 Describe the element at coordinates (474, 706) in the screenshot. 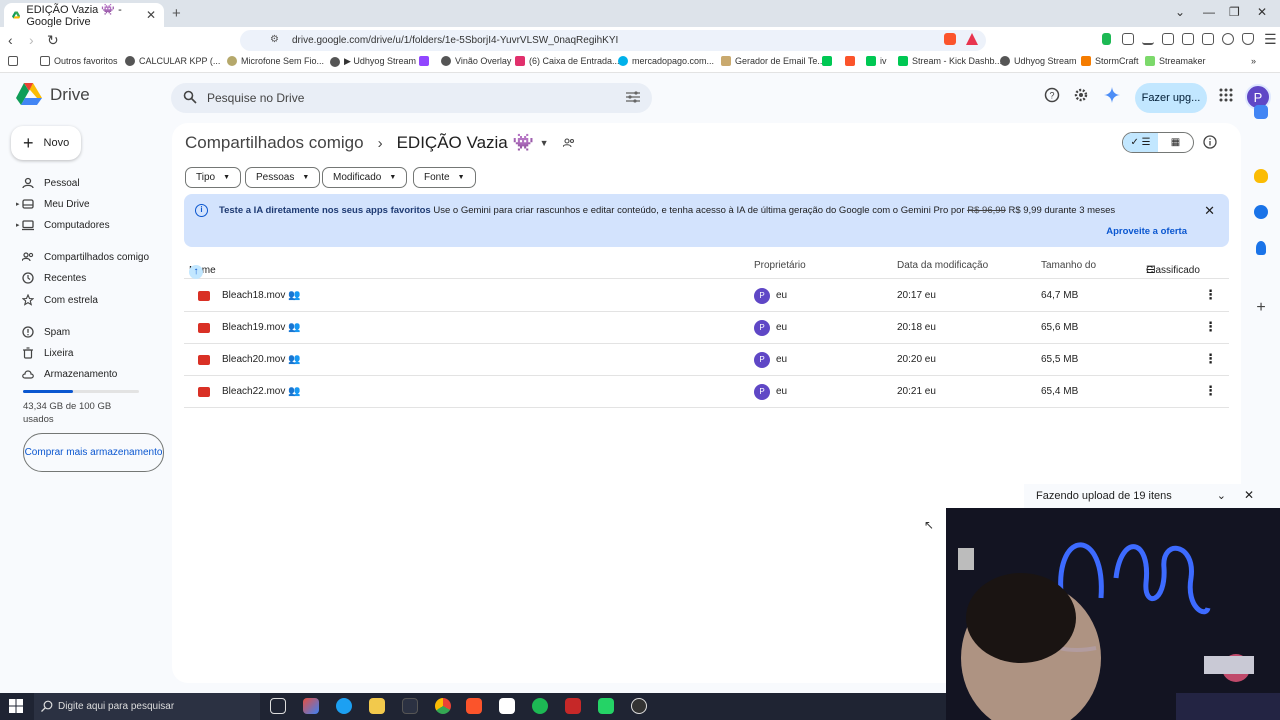

I see `brave-icon` at that location.